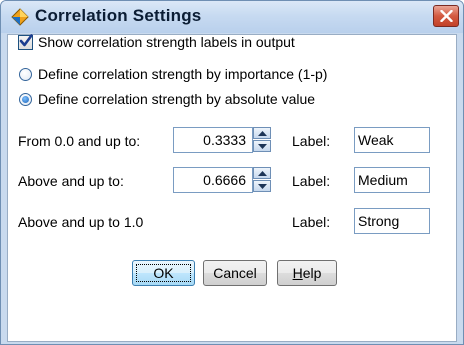 This screenshot has height=345, width=464. Describe the element at coordinates (311, 141) in the screenshot. I see `weak-label-caption: Label:` at that location.